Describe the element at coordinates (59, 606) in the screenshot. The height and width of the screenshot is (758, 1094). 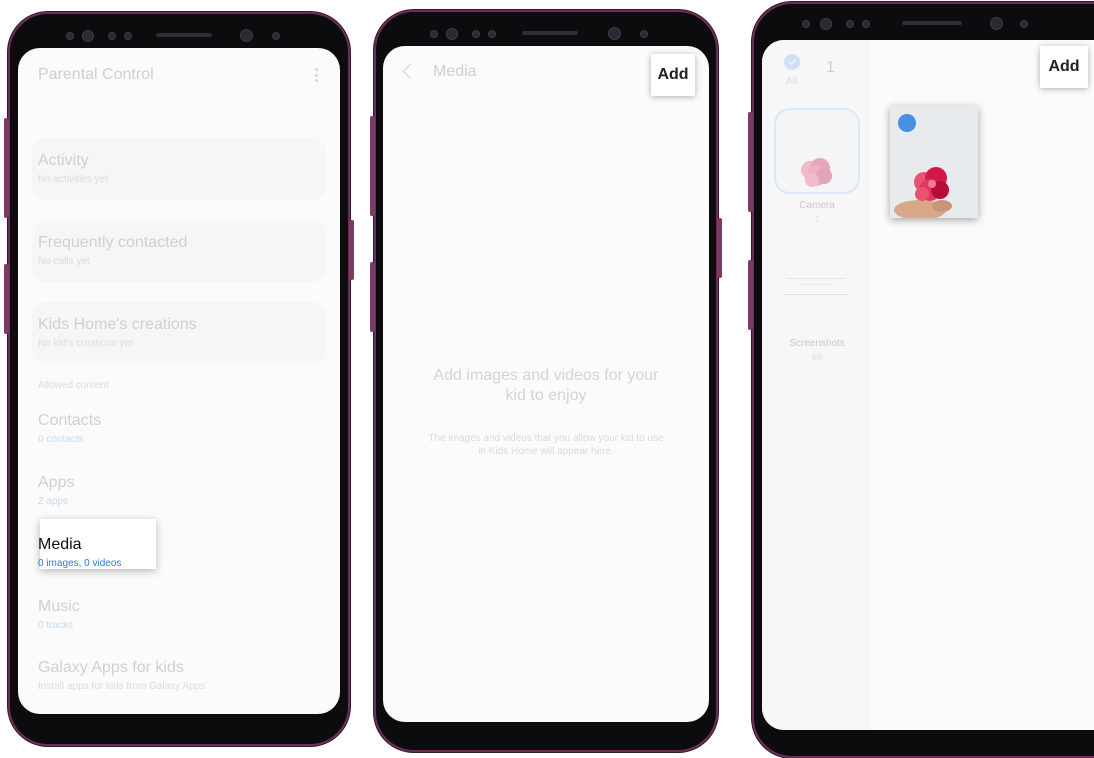
I see `music-title: Music` at that location.